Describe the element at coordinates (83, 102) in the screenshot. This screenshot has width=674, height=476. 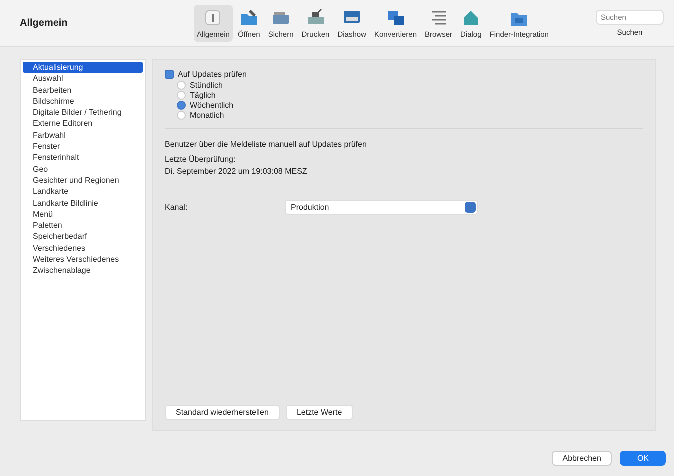
I see `sidebar-item: Bildschirme` at that location.